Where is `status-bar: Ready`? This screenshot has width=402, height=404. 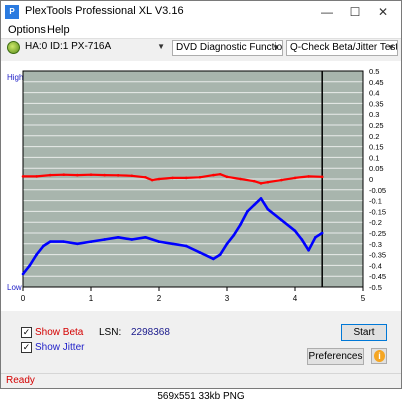 status-bar: Ready is located at coordinates (201, 380).